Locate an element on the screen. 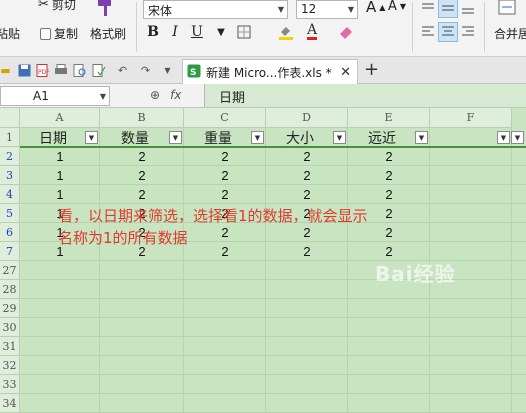 Image resolution: width=526 pixels, height=413 pixels. row-header: 2 is located at coordinates (10, 156).